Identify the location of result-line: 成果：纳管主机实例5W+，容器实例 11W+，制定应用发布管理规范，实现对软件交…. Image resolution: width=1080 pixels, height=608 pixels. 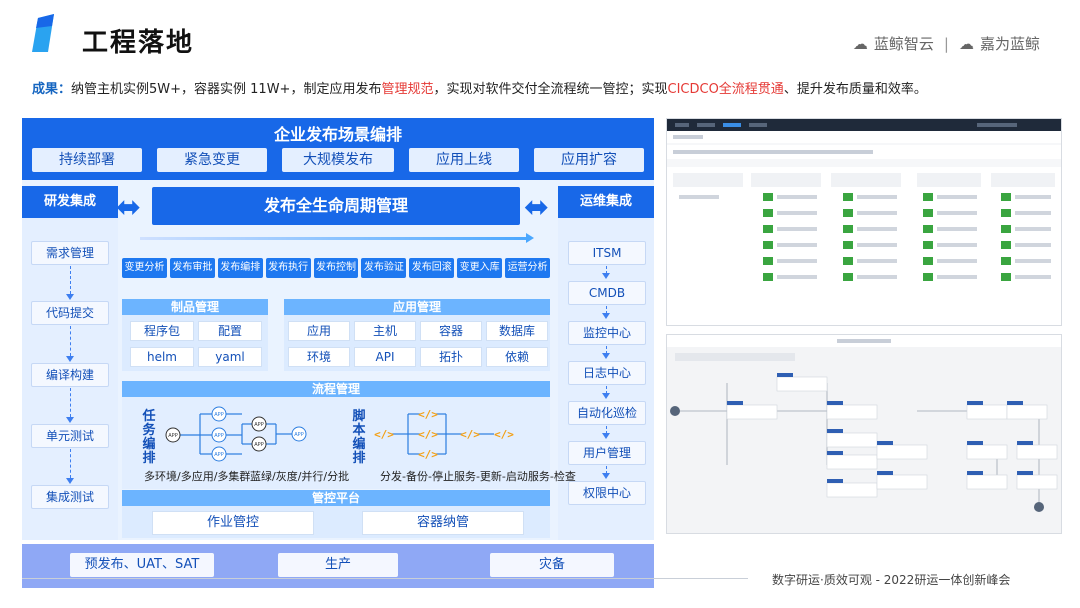
(479, 87).